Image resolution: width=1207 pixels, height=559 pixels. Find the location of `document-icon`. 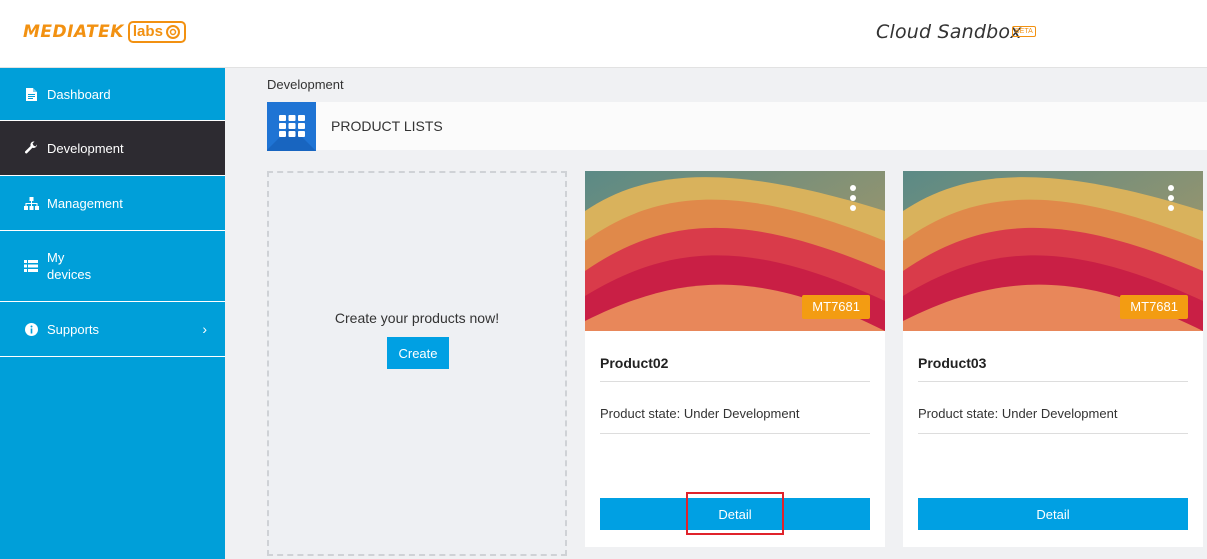

document-icon is located at coordinates (31, 94).